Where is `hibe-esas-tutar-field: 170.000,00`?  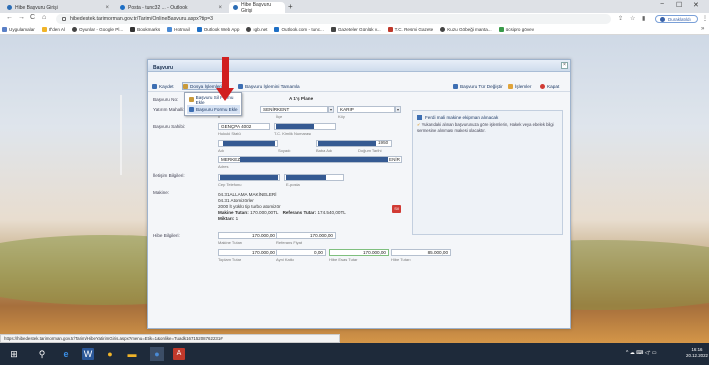
hibe-esas-tutar-field: 170.000,00 is located at coordinates (359, 252).